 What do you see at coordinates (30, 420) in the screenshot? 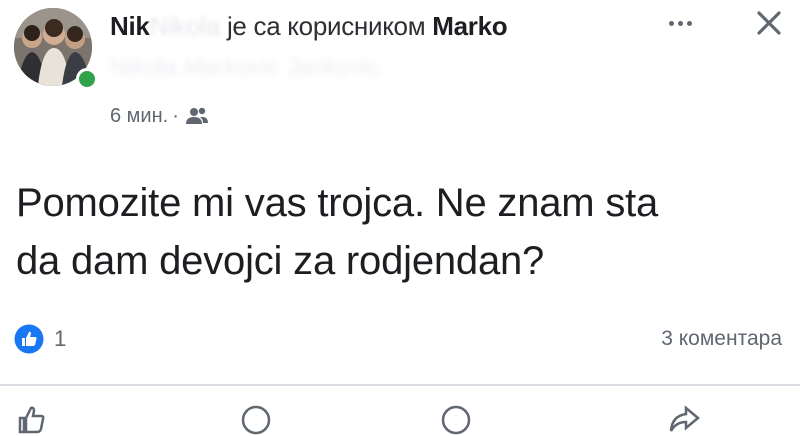
I see `thumbs-up-icon` at bounding box center [30, 420].